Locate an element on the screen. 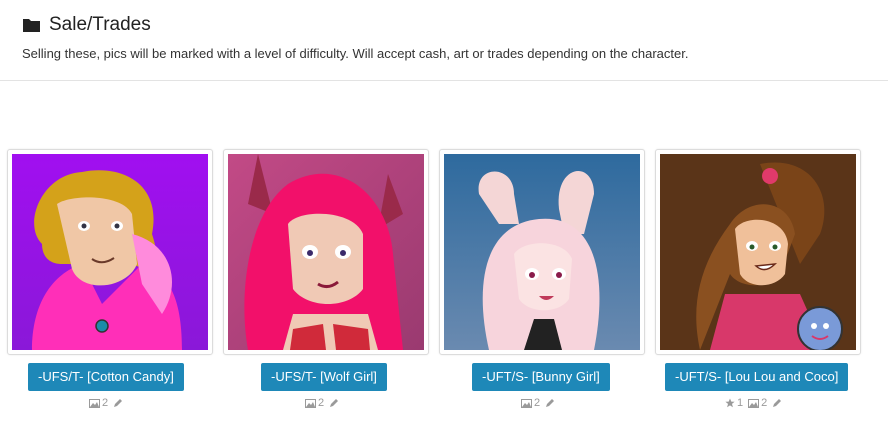  item-title-button: -UFT/S- [Lou Lou and Coco] is located at coordinates (757, 377).